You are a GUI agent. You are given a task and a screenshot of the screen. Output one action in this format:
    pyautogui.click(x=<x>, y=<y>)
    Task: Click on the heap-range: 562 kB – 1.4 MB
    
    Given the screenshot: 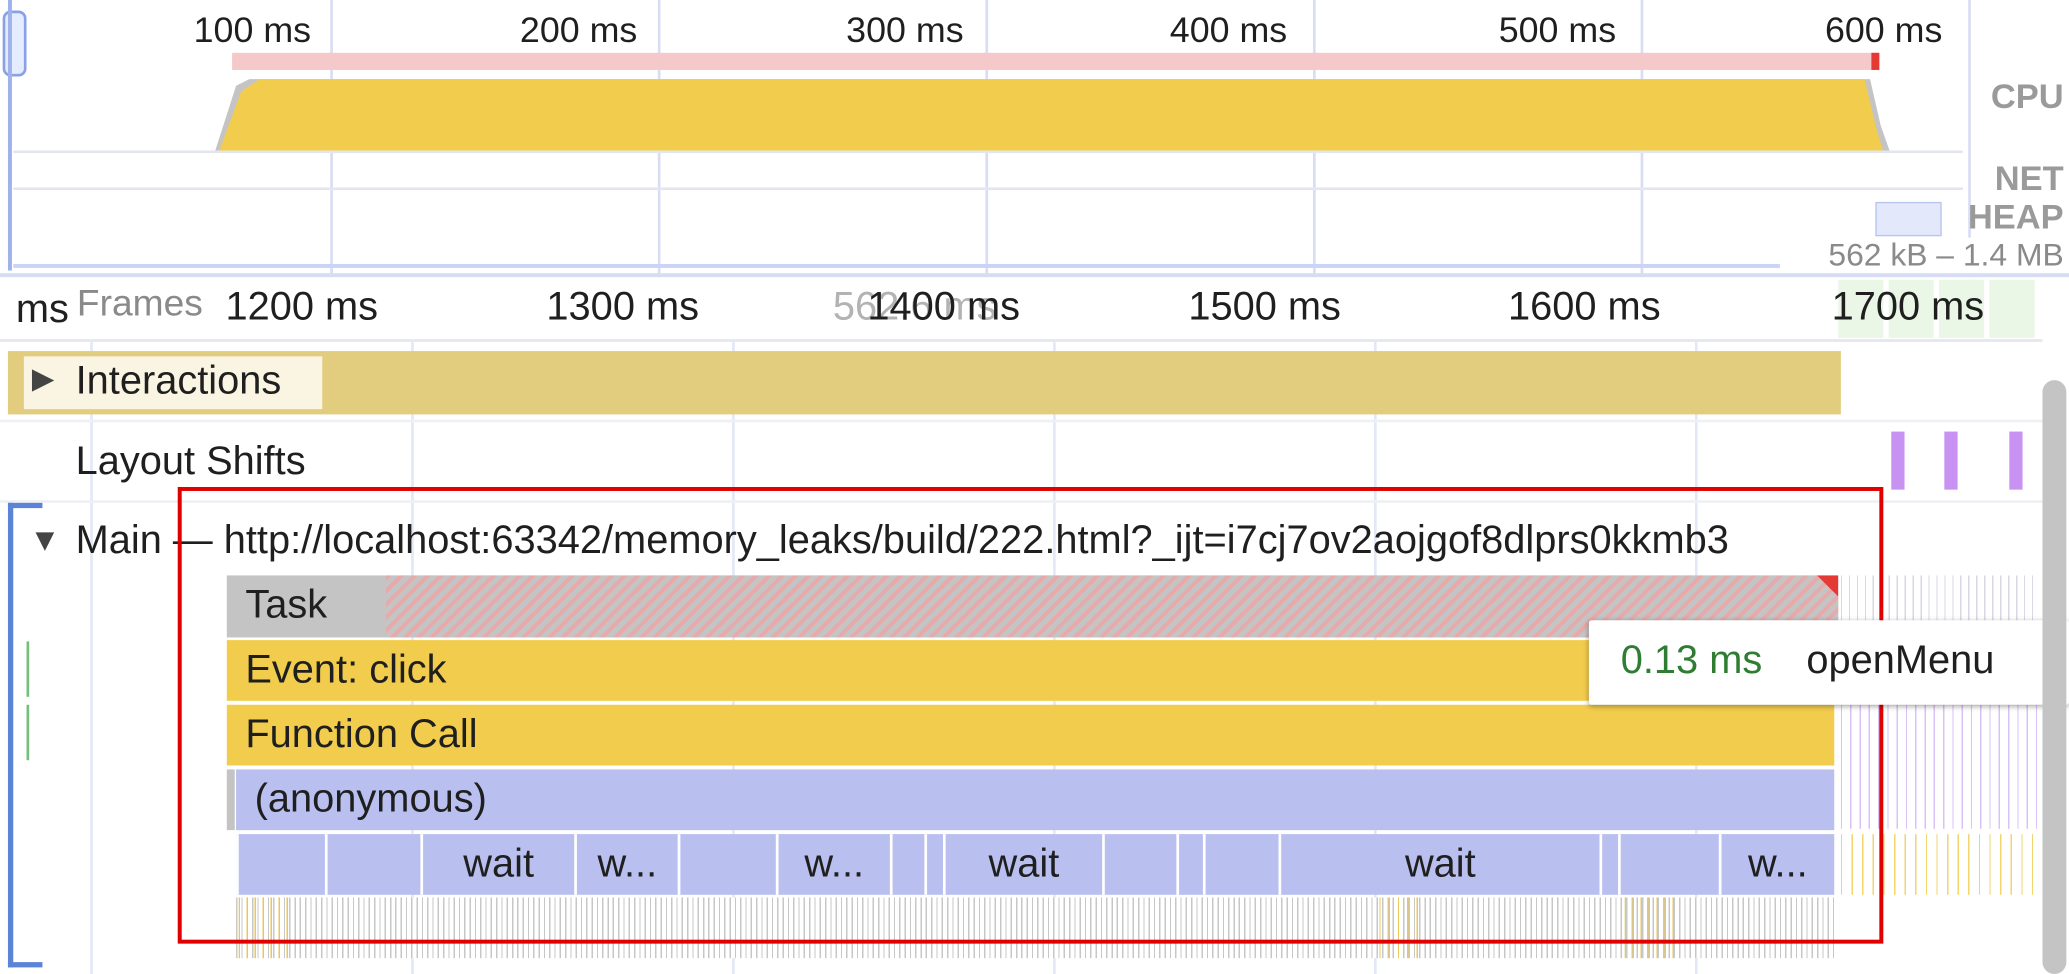 What is the action you would take?
    pyautogui.click(x=1921, y=256)
    